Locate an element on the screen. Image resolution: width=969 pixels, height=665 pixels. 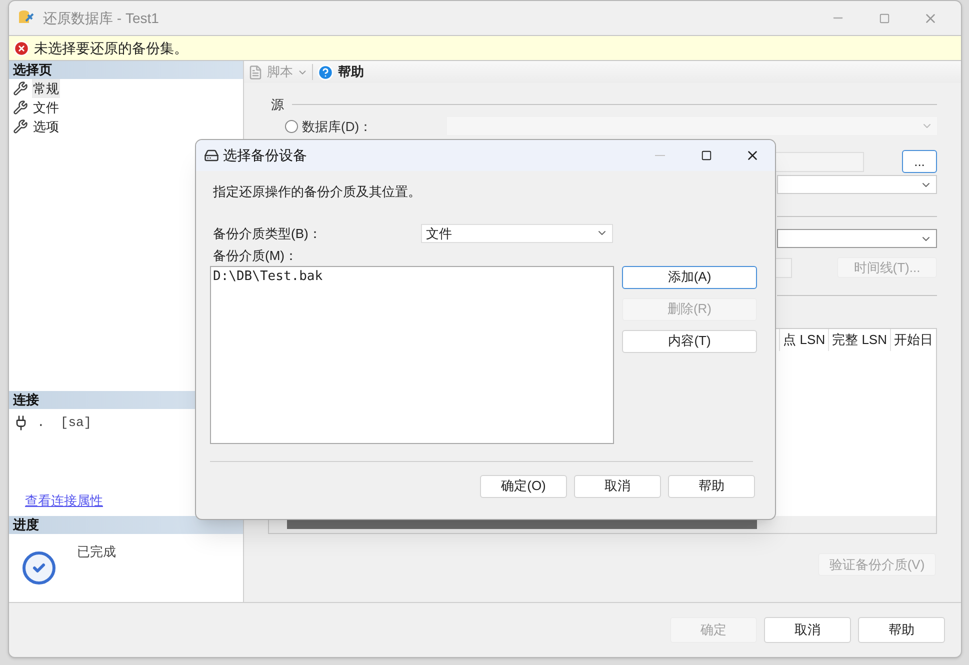
dialog-button: 确定(O) is located at coordinates (523, 486).